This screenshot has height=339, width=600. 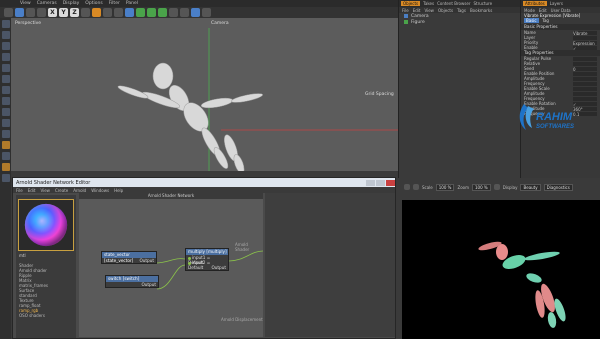 What do you see at coordinates (114, 3) in the screenshot?
I see `menu-filter: Filter` at bounding box center [114, 3].